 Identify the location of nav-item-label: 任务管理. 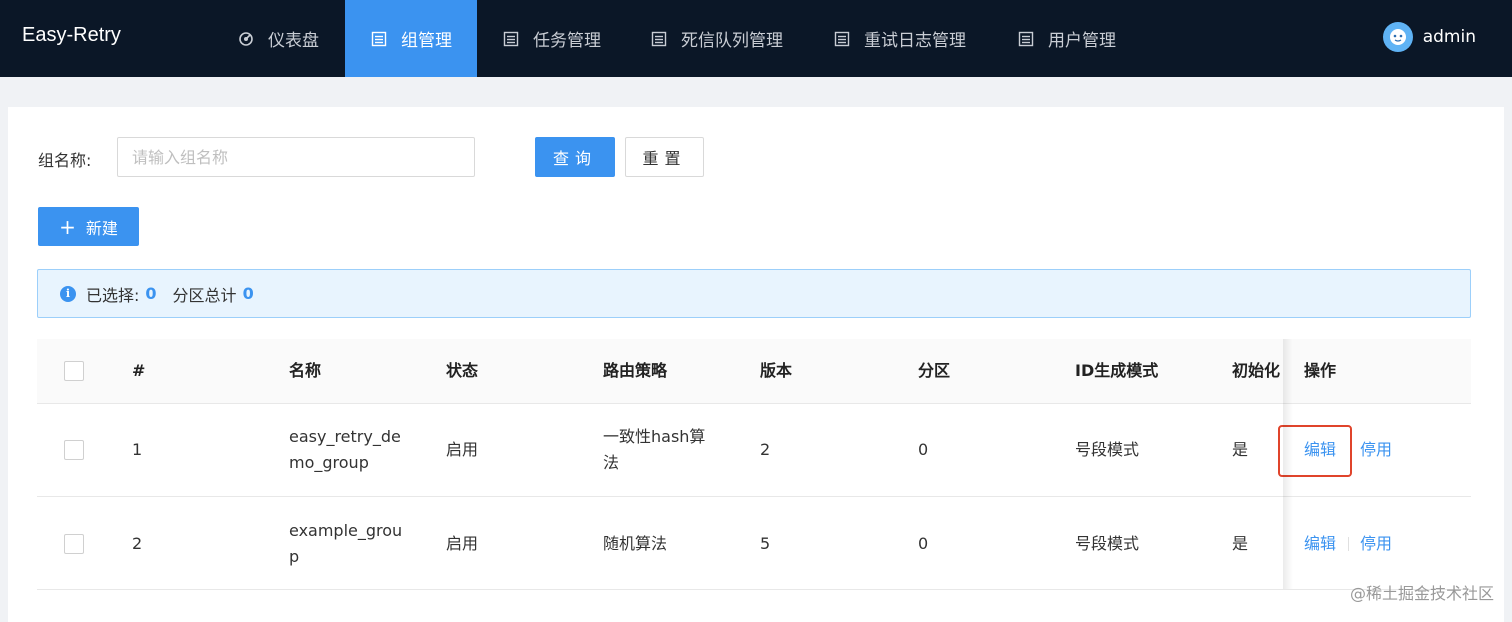
(567, 41).